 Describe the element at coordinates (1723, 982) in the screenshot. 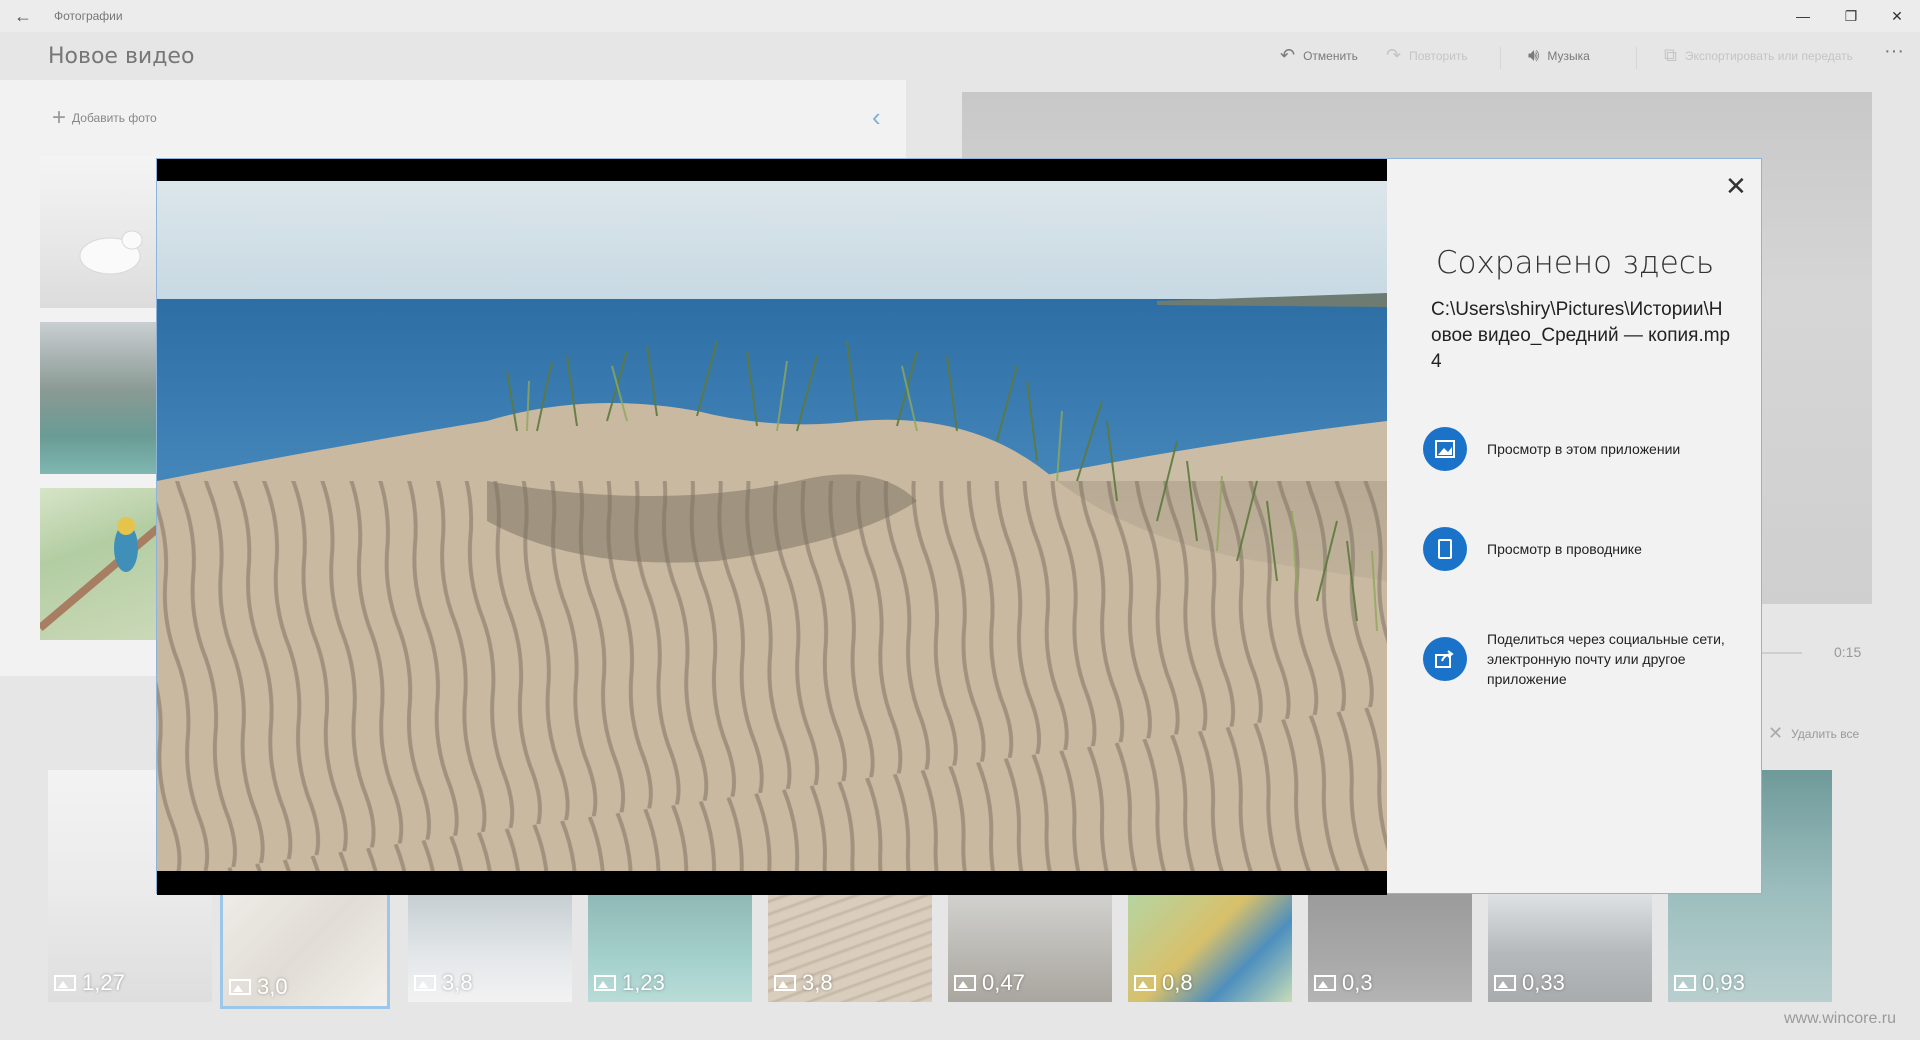

I see `card-duration-value: 0,93` at that location.